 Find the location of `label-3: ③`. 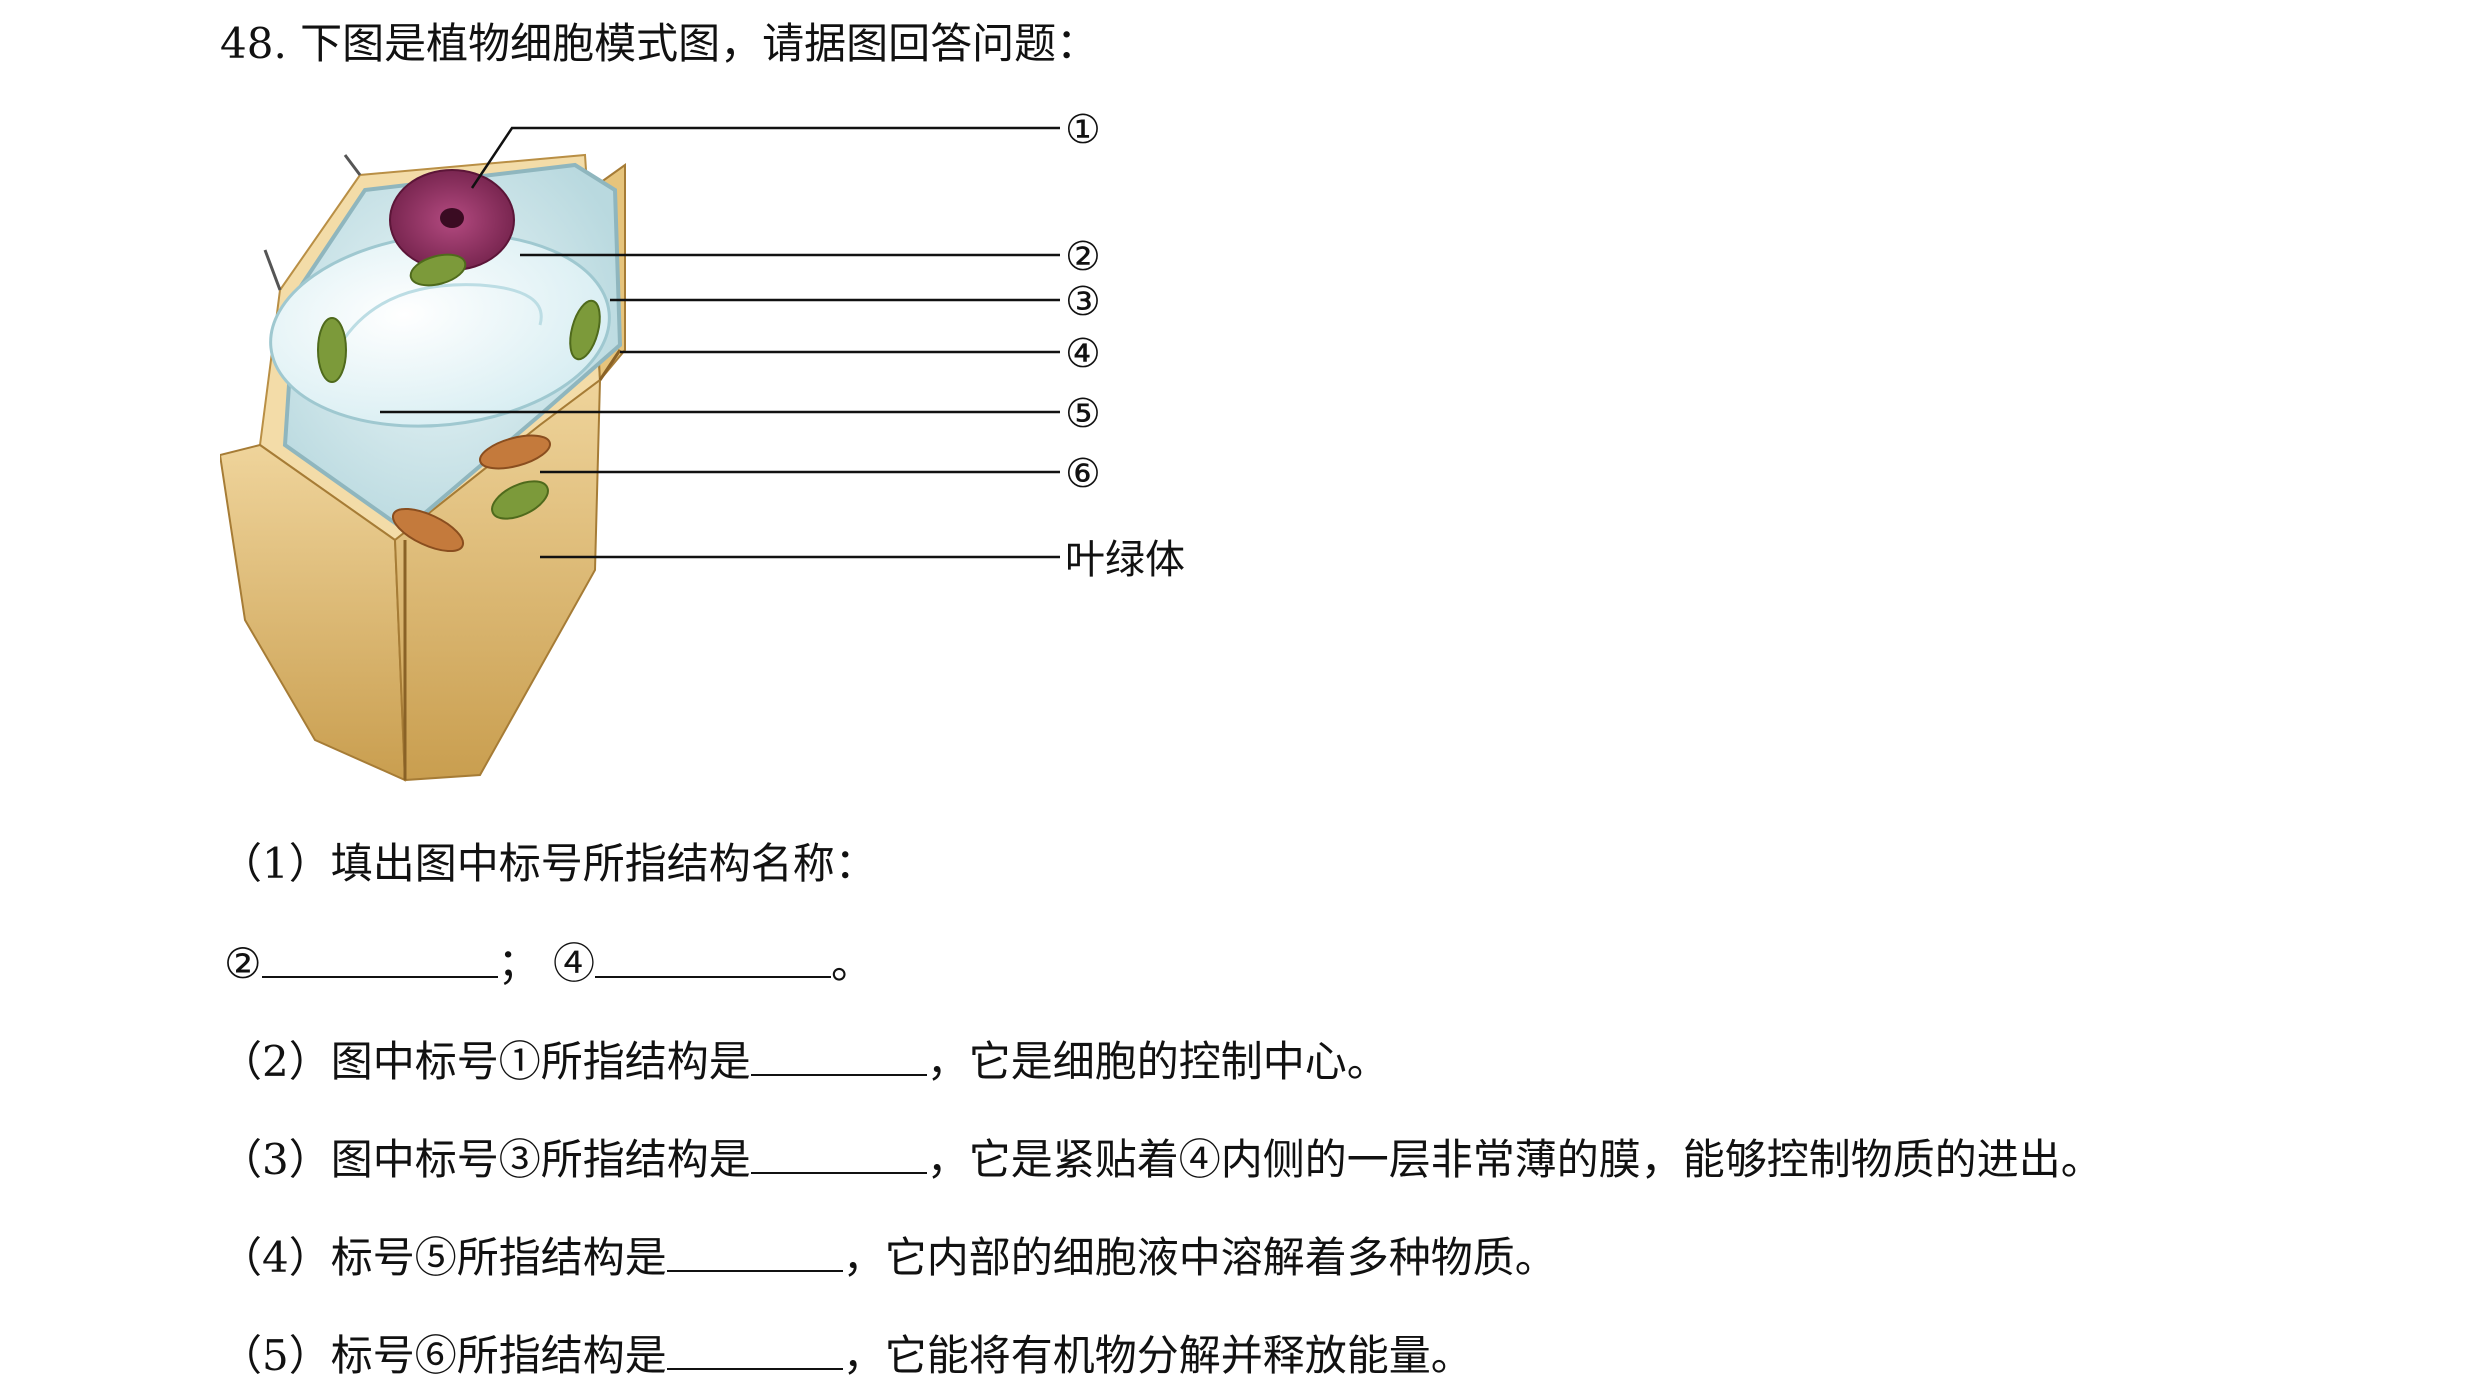

label-3: ③ is located at coordinates (1083, 302).